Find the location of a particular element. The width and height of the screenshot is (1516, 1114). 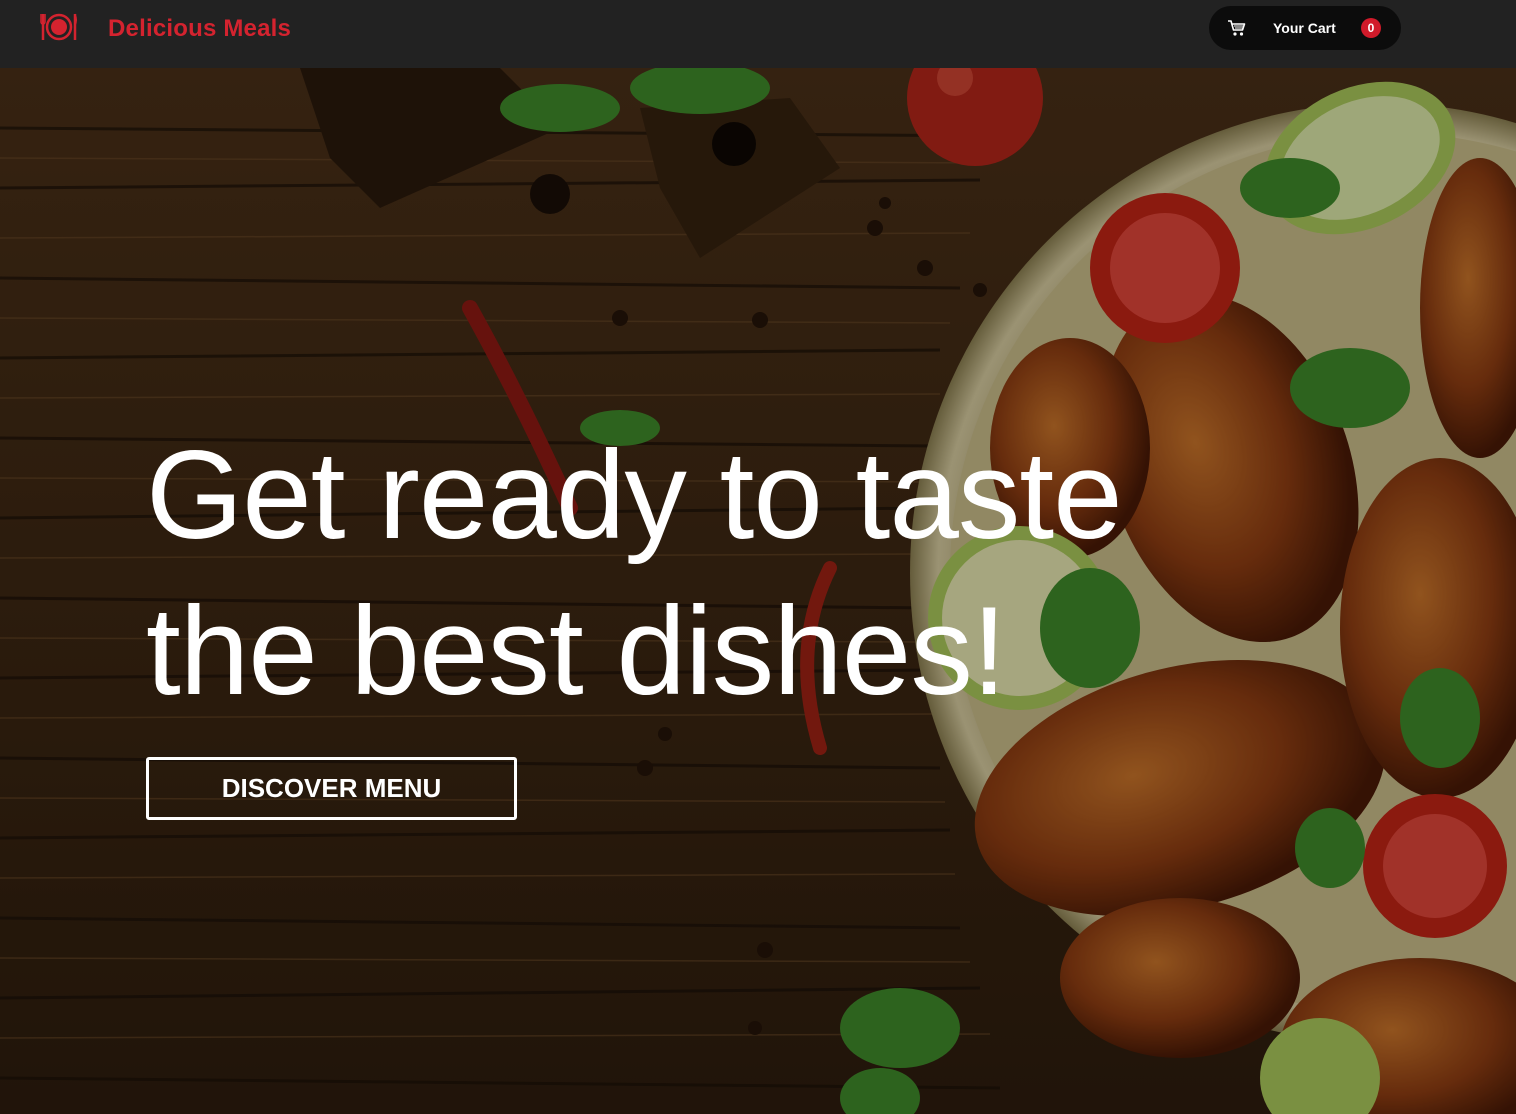

discover-menu-button: DISCOVER MENU is located at coordinates (331, 788).